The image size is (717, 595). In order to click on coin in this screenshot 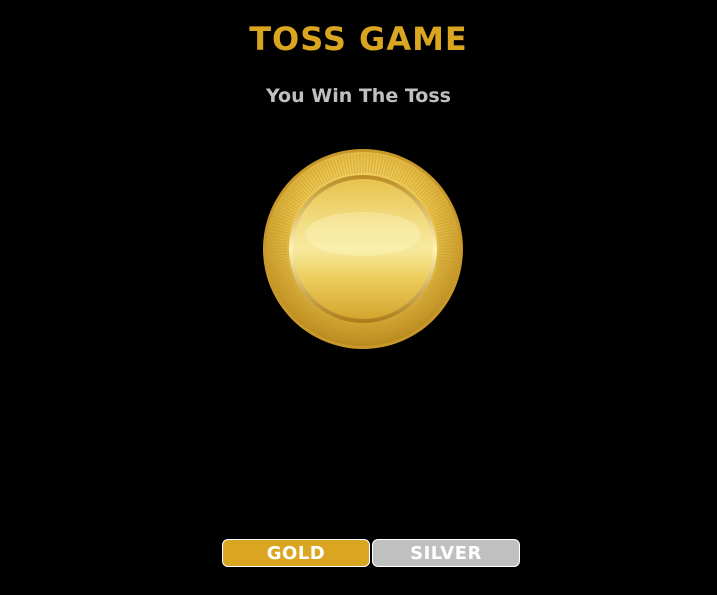, I will do `click(363, 249)`.